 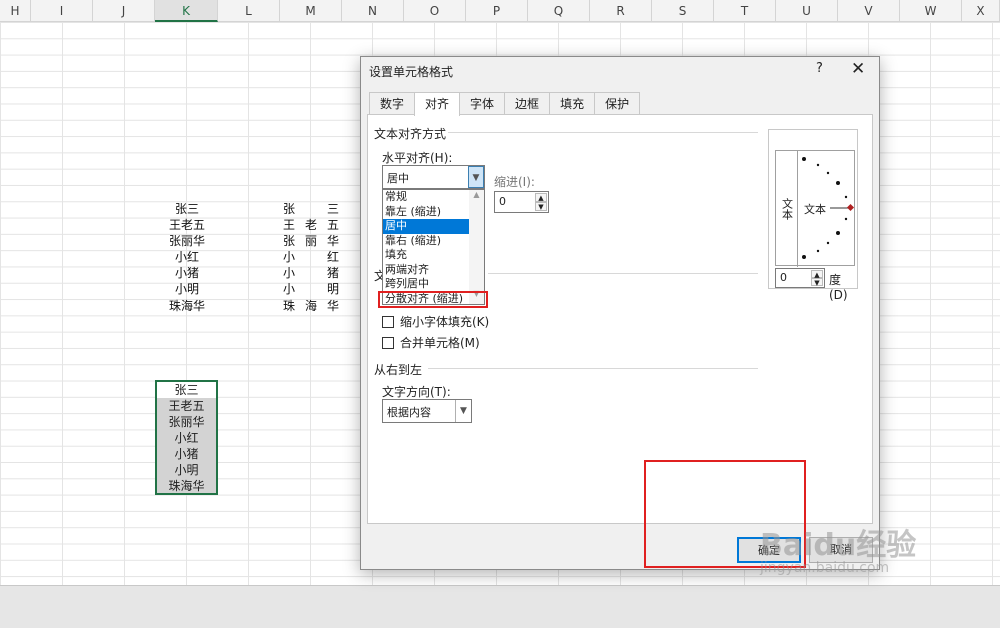 I want to click on tab-font: 字体, so click(x=482, y=103).